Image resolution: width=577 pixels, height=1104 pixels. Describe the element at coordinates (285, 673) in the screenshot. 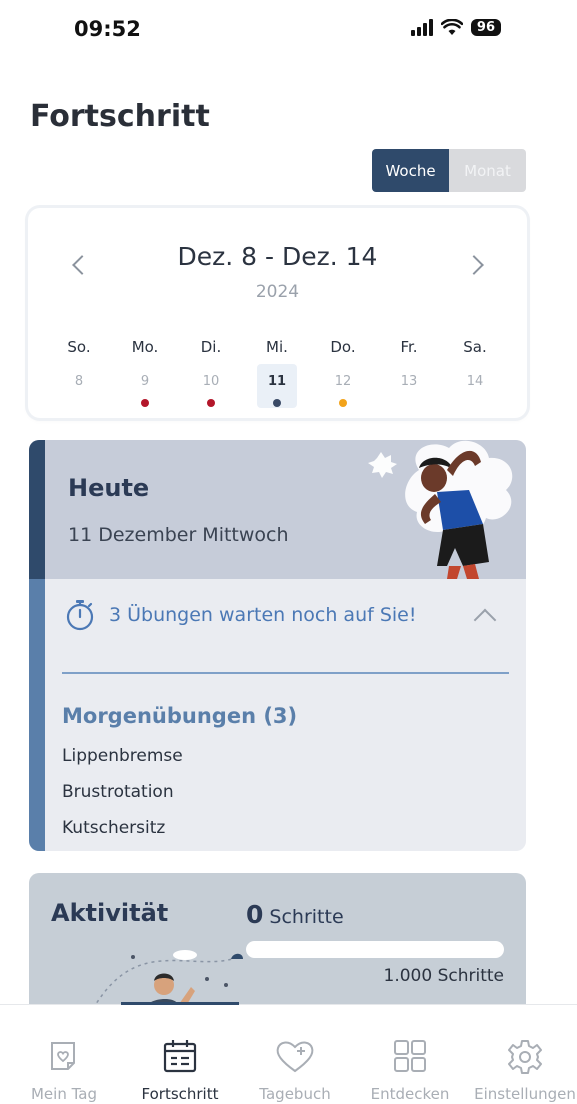

I see `divider` at that location.